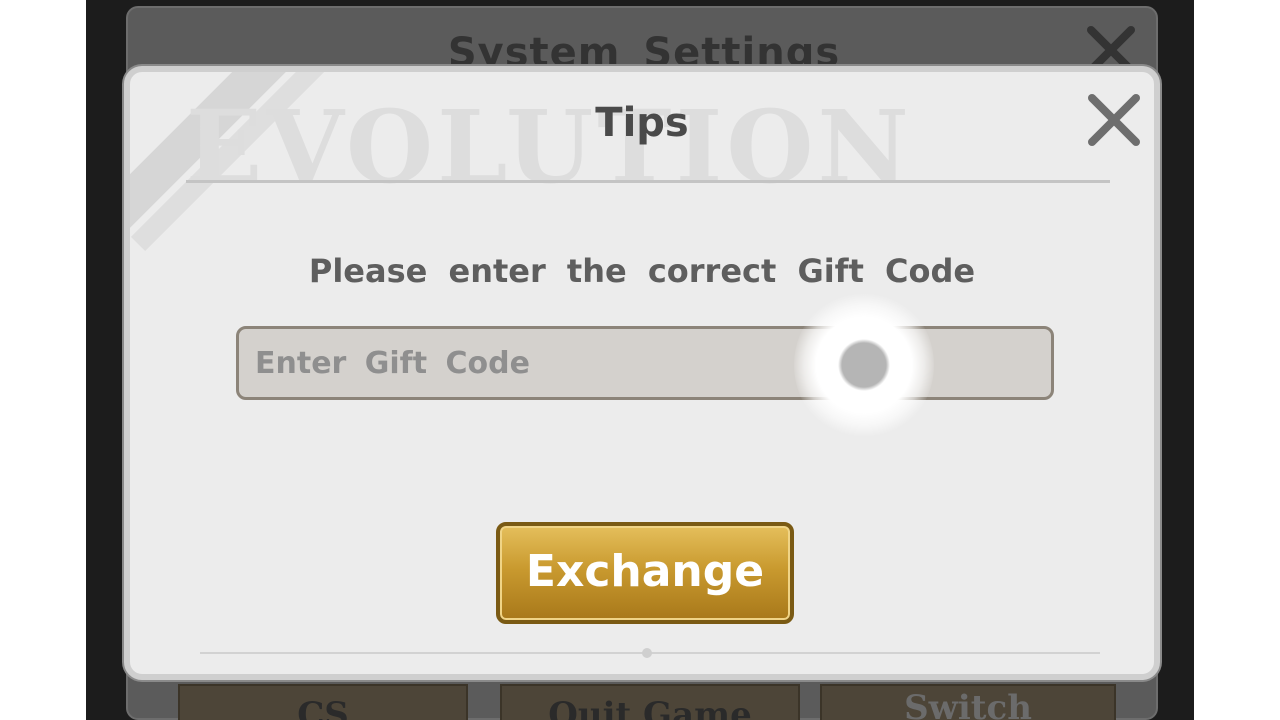 The width and height of the screenshot is (1280, 720). I want to click on switch-button: Switch, so click(968, 702).